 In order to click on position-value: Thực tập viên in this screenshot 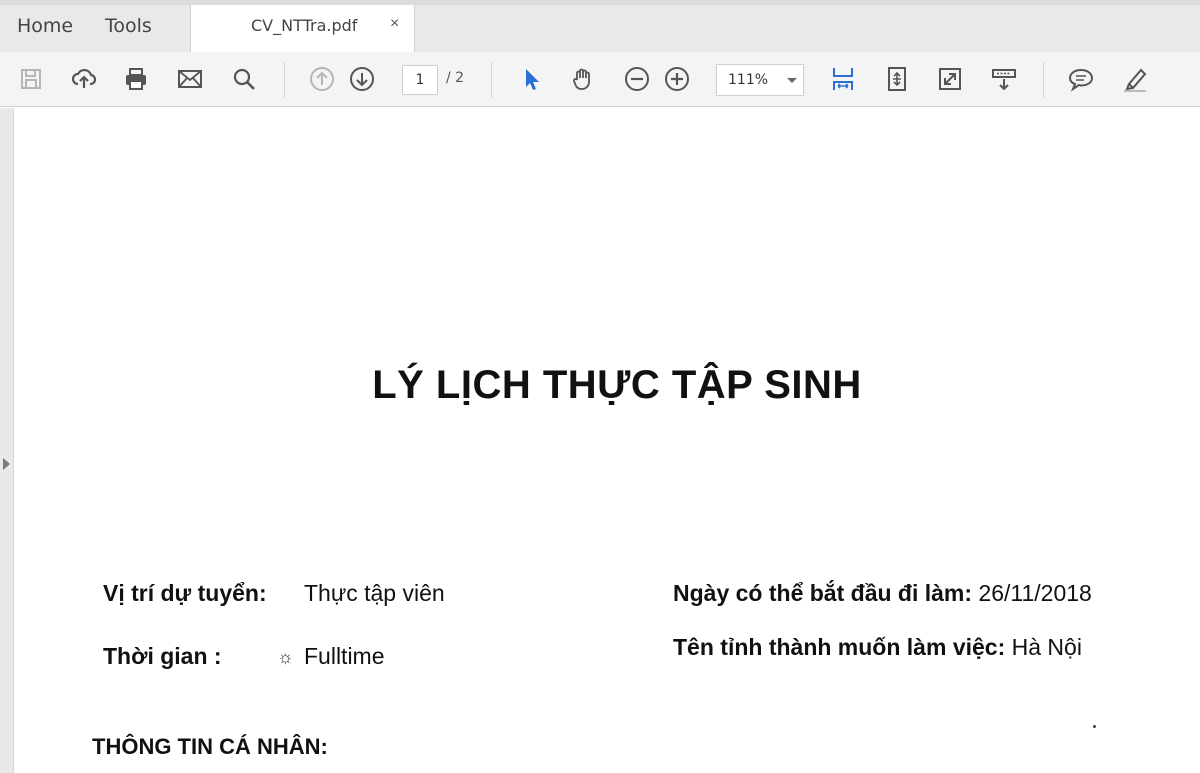, I will do `click(374, 593)`.